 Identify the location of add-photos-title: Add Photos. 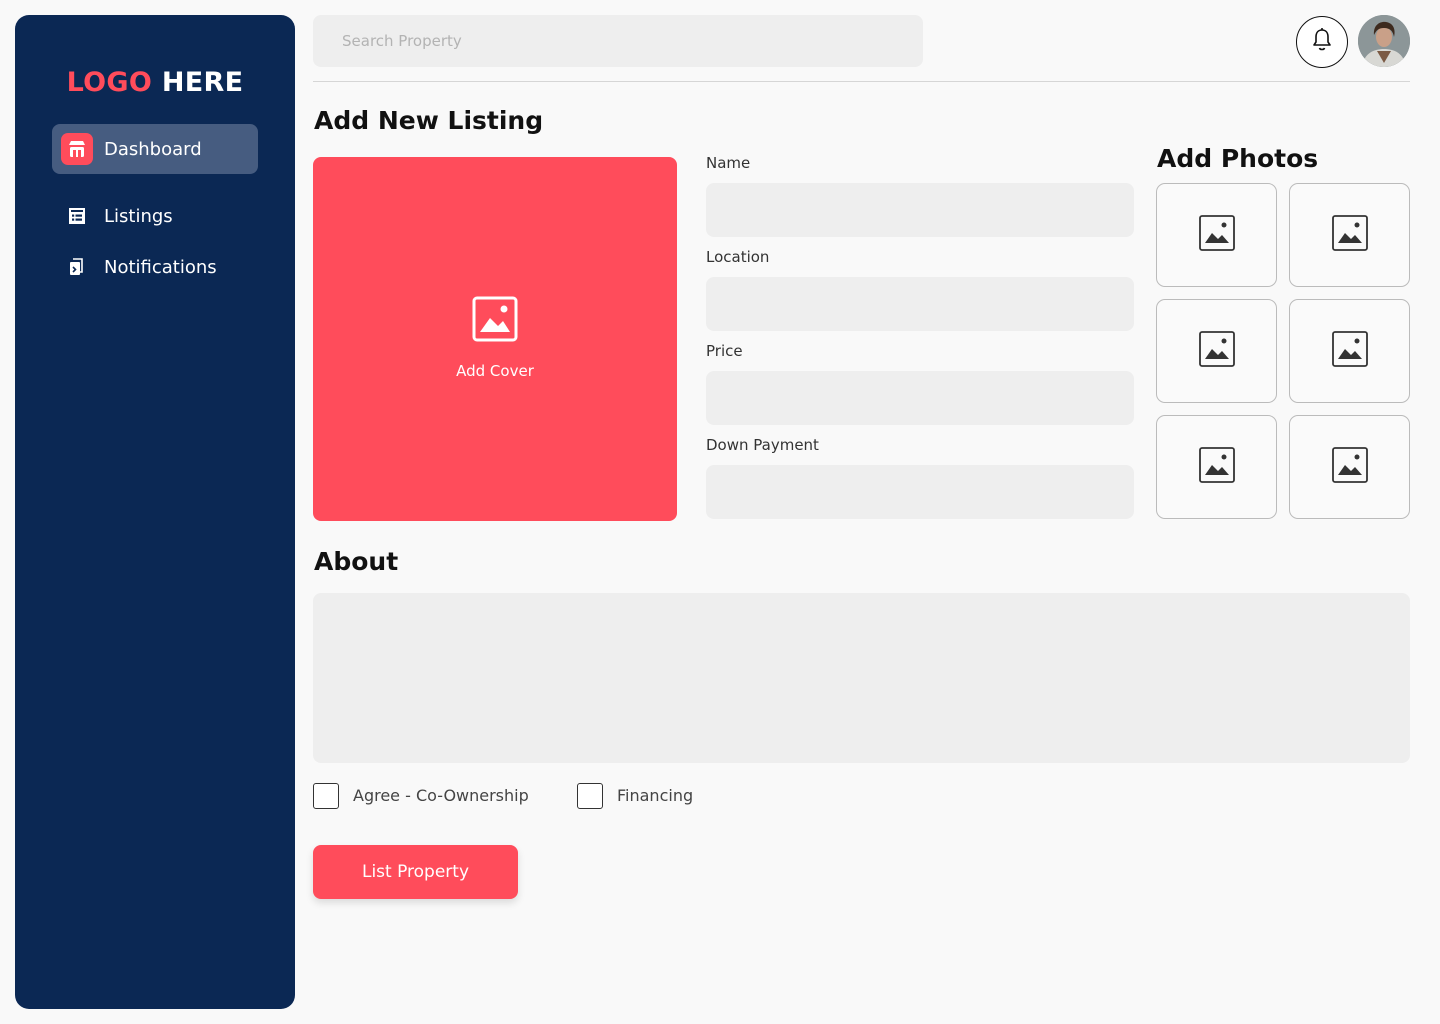
(1238, 158).